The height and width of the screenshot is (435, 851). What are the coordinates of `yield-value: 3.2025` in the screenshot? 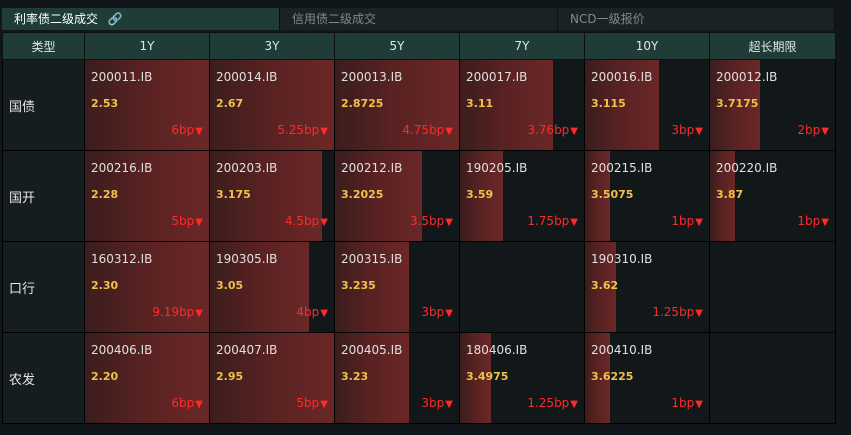 It's located at (362, 194).